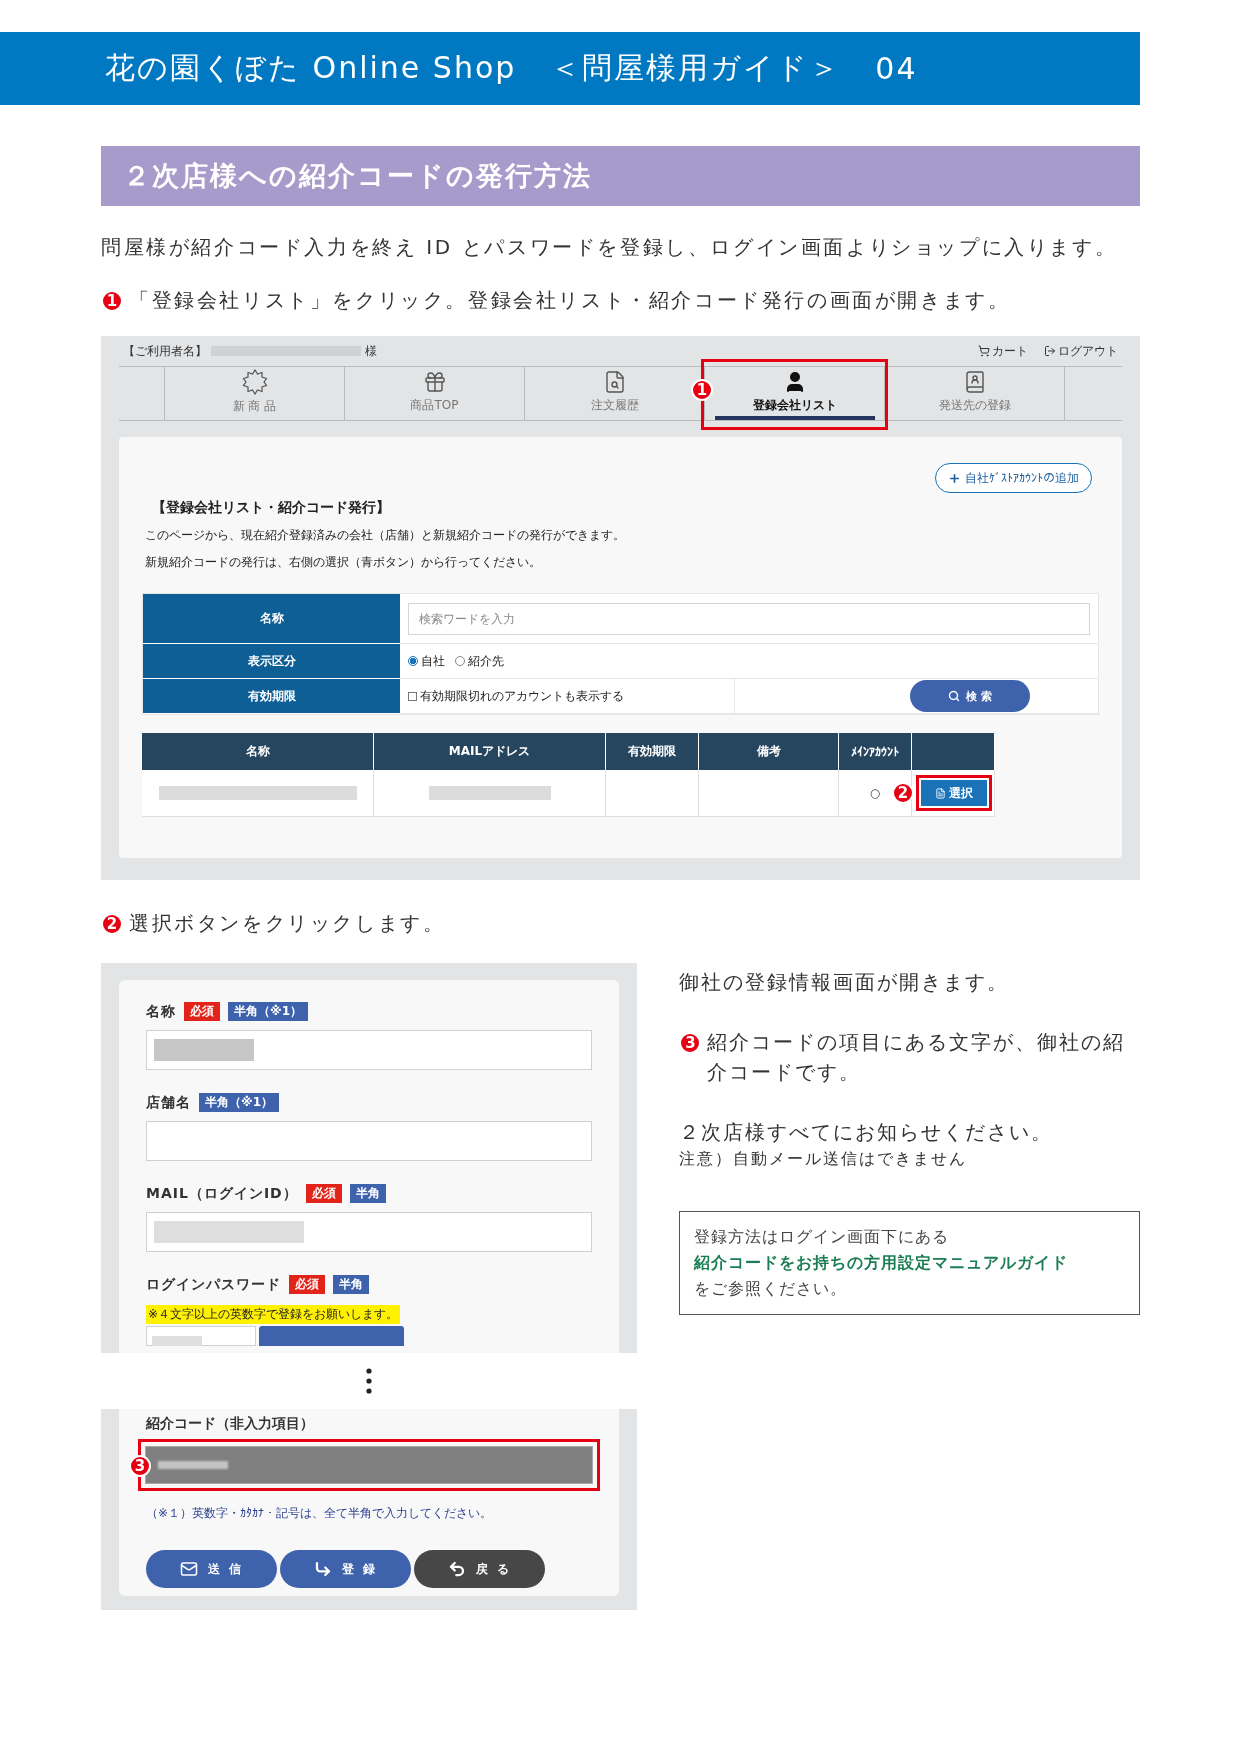  I want to click on column-header: MAILアドレス, so click(490, 751).